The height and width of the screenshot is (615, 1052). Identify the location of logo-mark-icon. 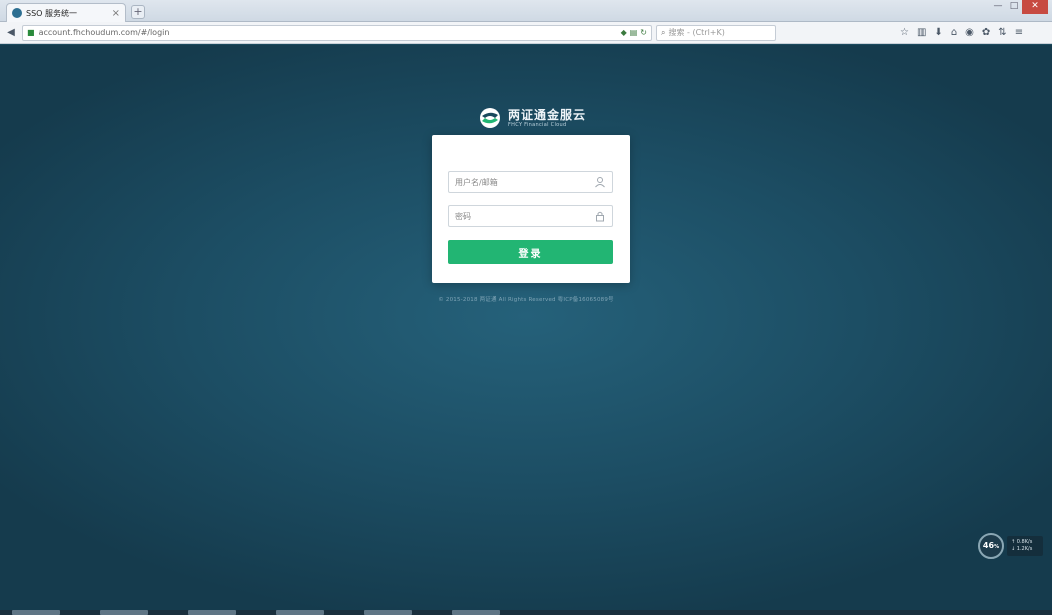
(490, 118).